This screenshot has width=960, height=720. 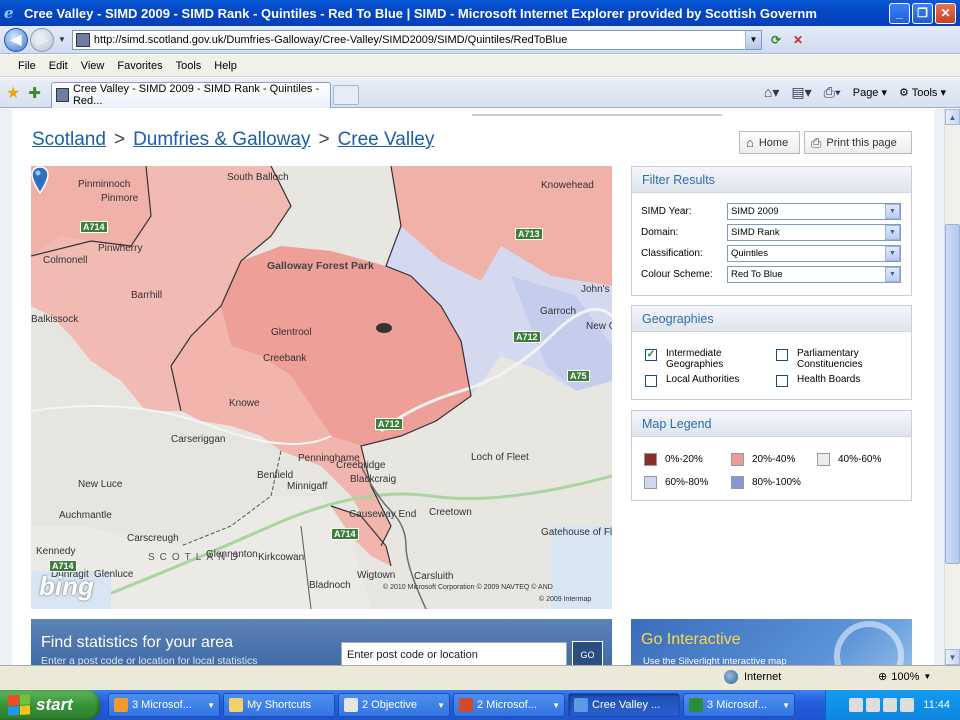 What do you see at coordinates (841, 359) in the screenshot?
I see `geo-option-parliamentary: Parliamentary Constituencies` at bounding box center [841, 359].